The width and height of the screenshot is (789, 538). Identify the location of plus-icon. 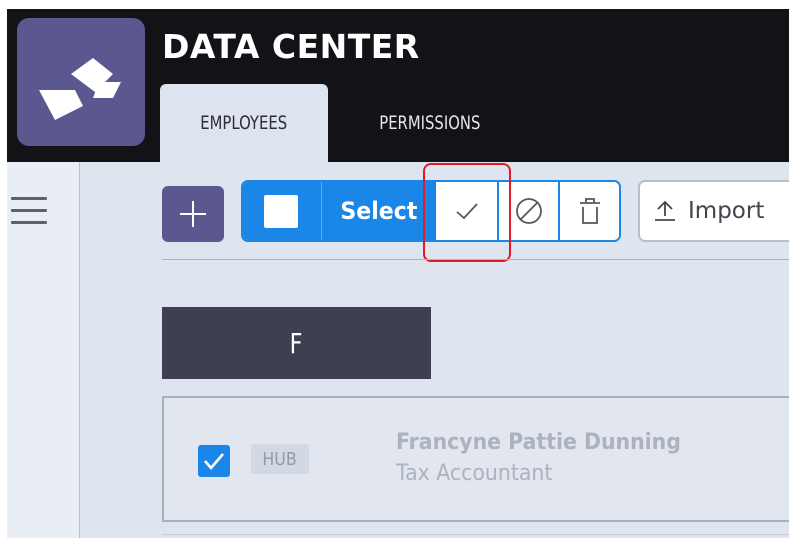
(193, 214).